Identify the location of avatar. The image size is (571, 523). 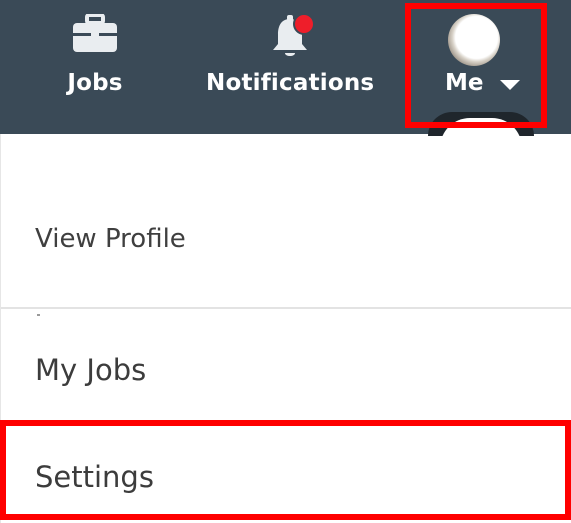
(474, 40).